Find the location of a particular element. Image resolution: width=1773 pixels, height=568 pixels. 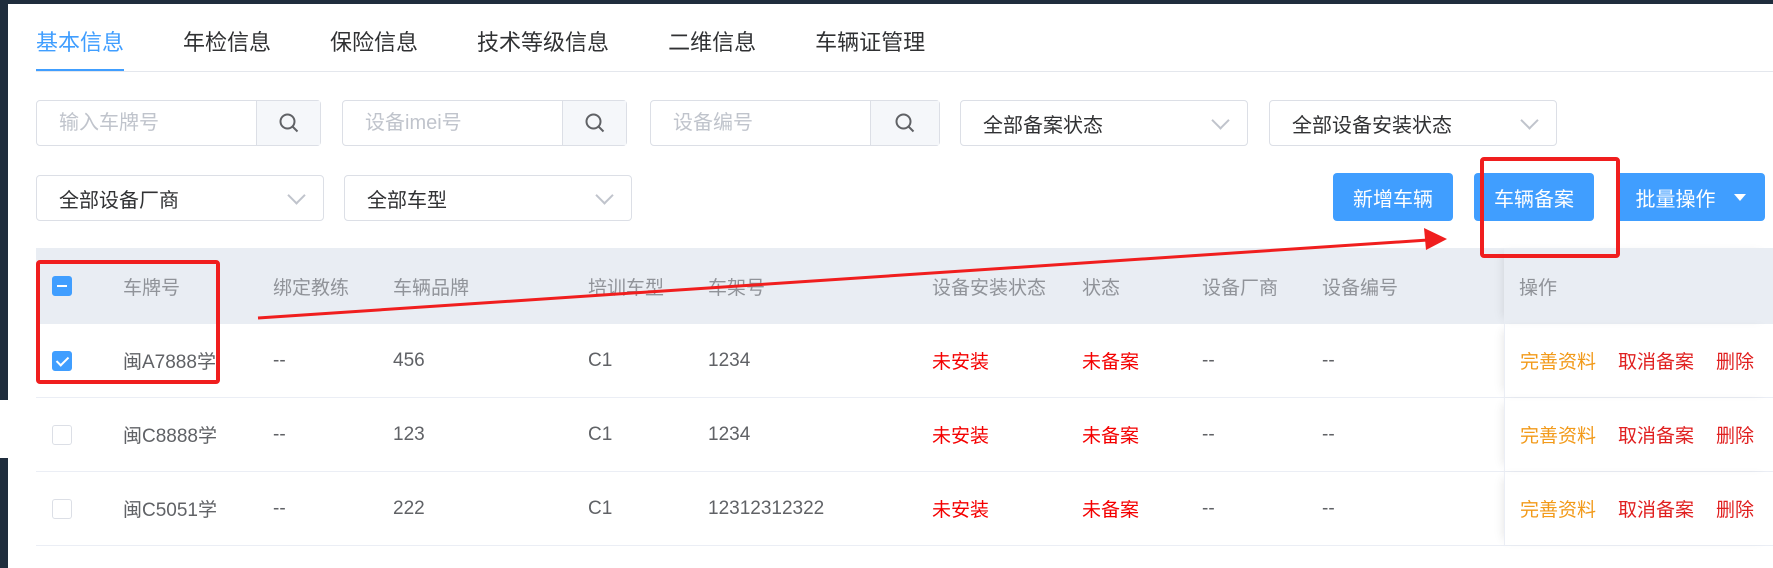

device-no-search-input is located at coordinates (760, 123).